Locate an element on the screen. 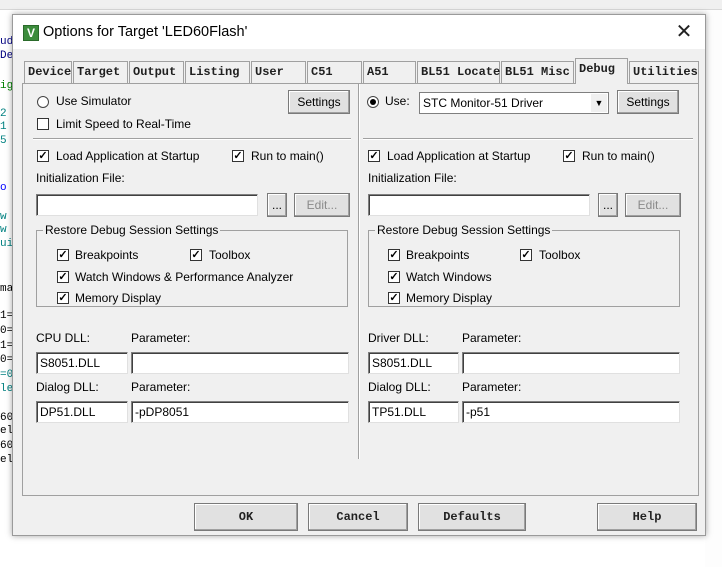 The width and height of the screenshot is (722, 567). driver-param-input is located at coordinates (571, 363).